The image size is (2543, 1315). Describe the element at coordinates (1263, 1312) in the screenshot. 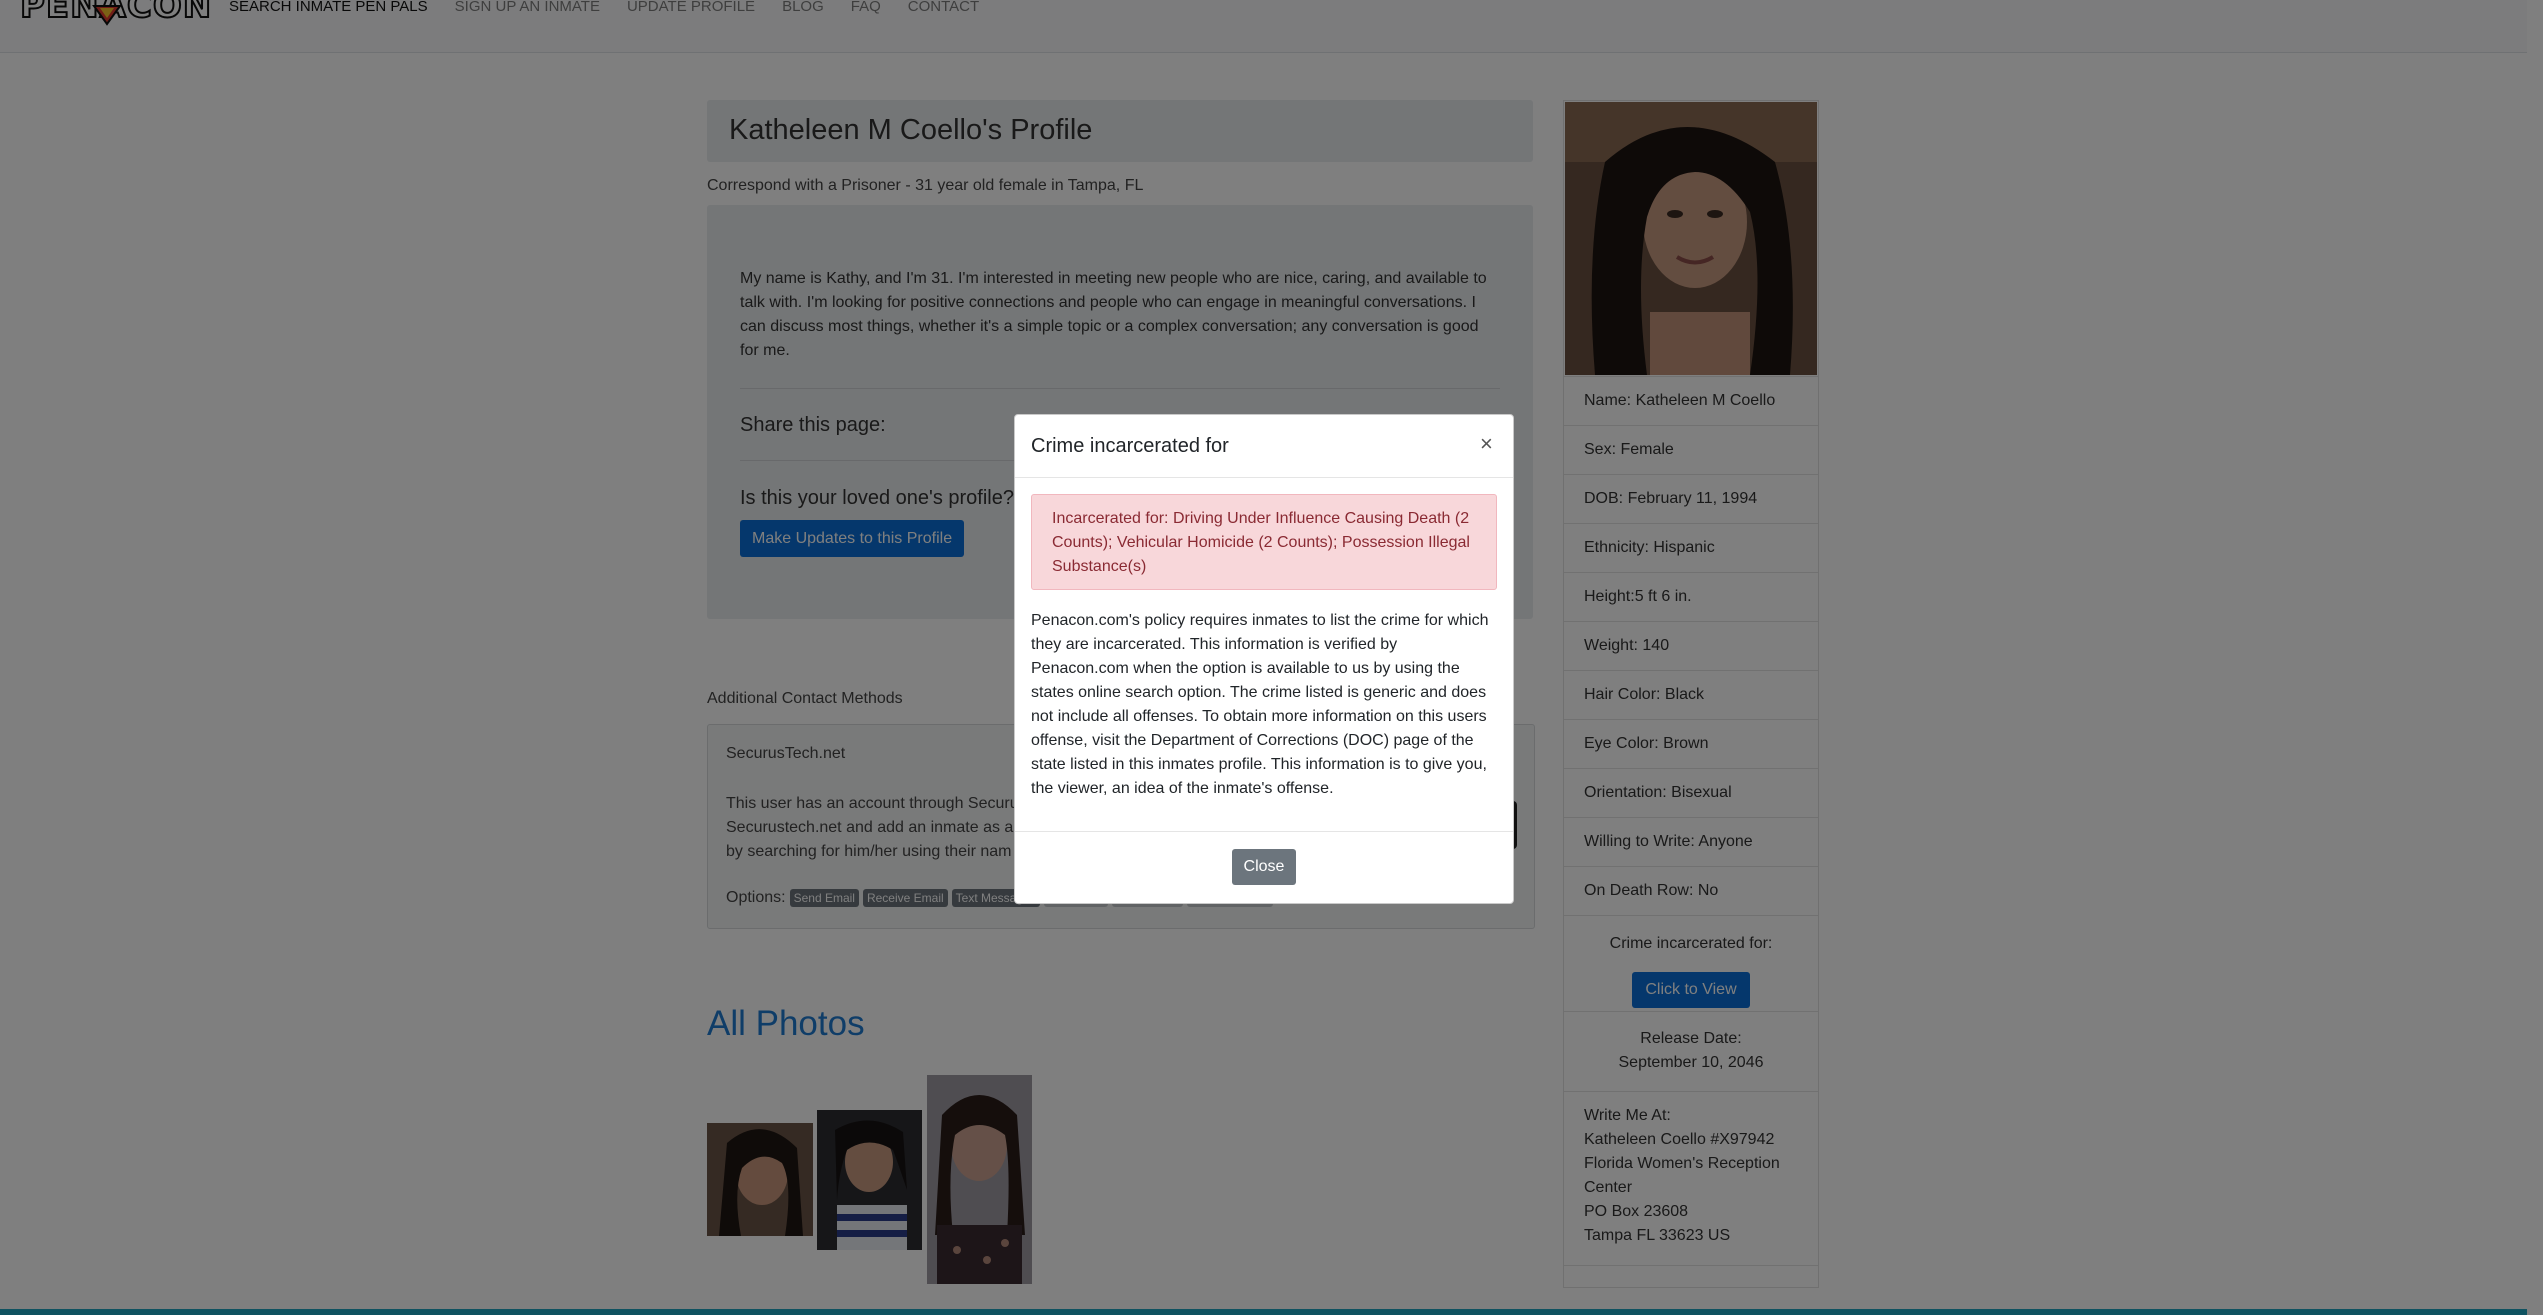

I see `footer-strip` at that location.